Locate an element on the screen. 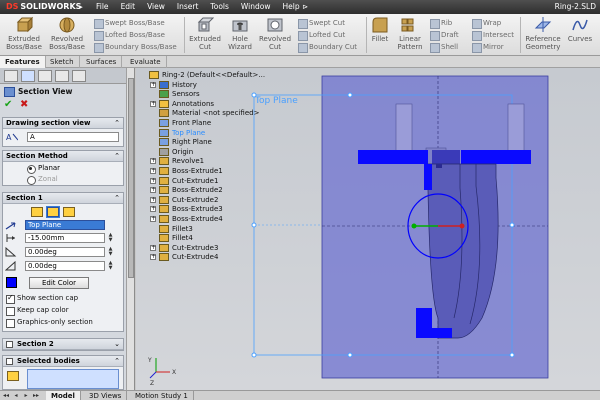 This screenshot has width=600, height=400. menu-tools: Tools is located at coordinates (219, 7).